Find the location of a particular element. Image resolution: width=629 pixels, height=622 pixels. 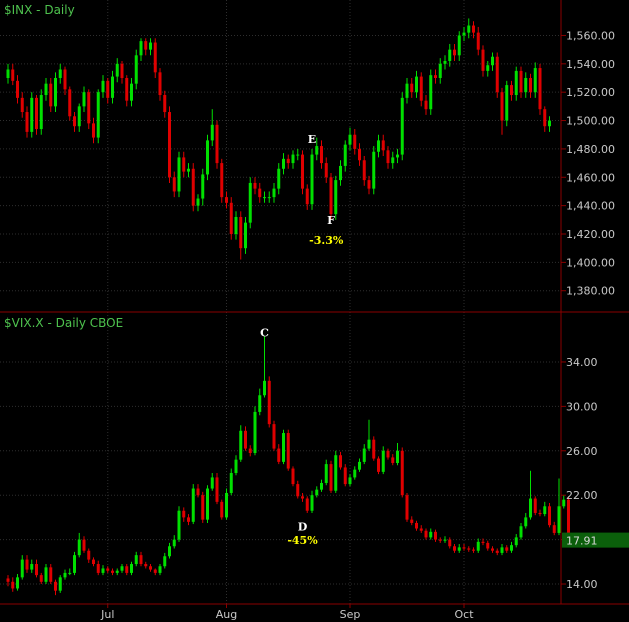

x-tick-label: Oct is located at coordinates (464, 614).